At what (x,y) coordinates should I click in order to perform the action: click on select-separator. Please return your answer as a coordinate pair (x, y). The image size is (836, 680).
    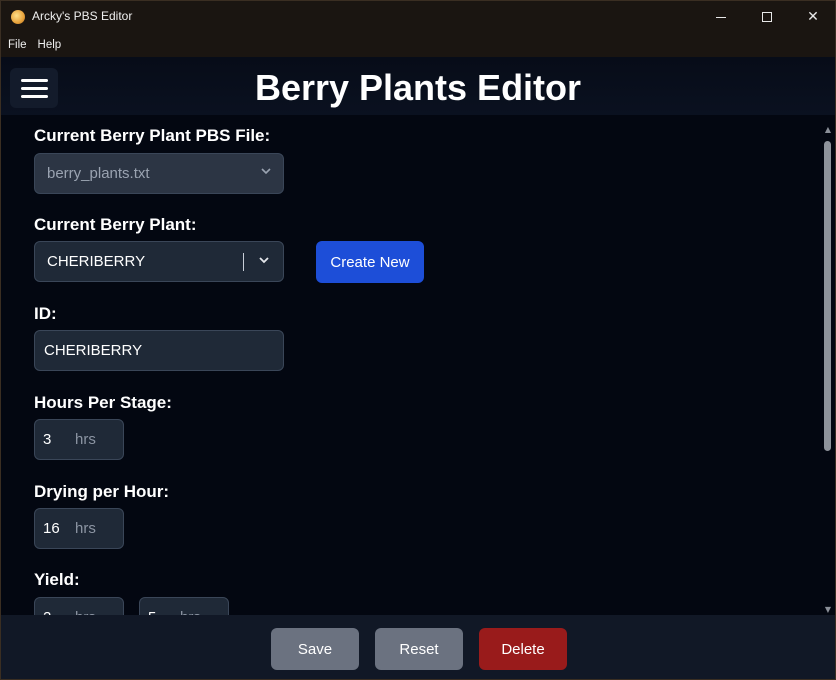
    Looking at the image, I should click on (243, 262).